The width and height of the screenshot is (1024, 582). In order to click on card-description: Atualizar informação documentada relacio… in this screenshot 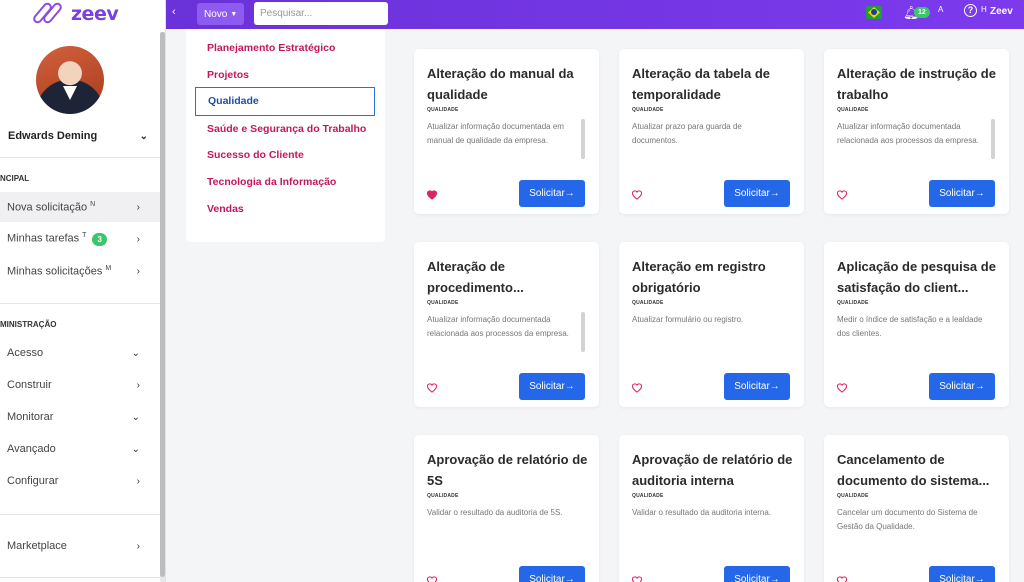, I will do `click(498, 326)`.